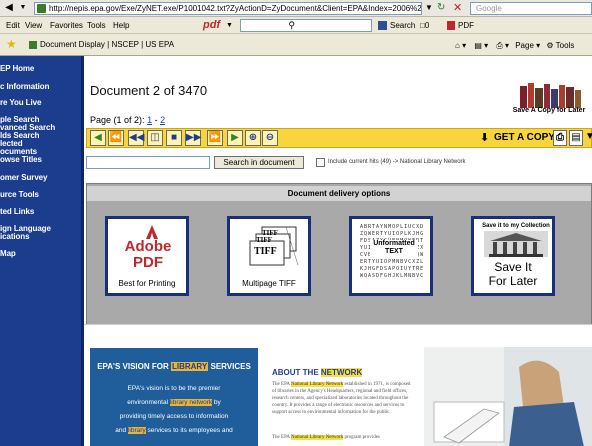 This screenshot has height=446, width=592. Describe the element at coordinates (317, 372) in the screenshot. I see `about-network-title: ABOUT THE NETWORK` at that location.